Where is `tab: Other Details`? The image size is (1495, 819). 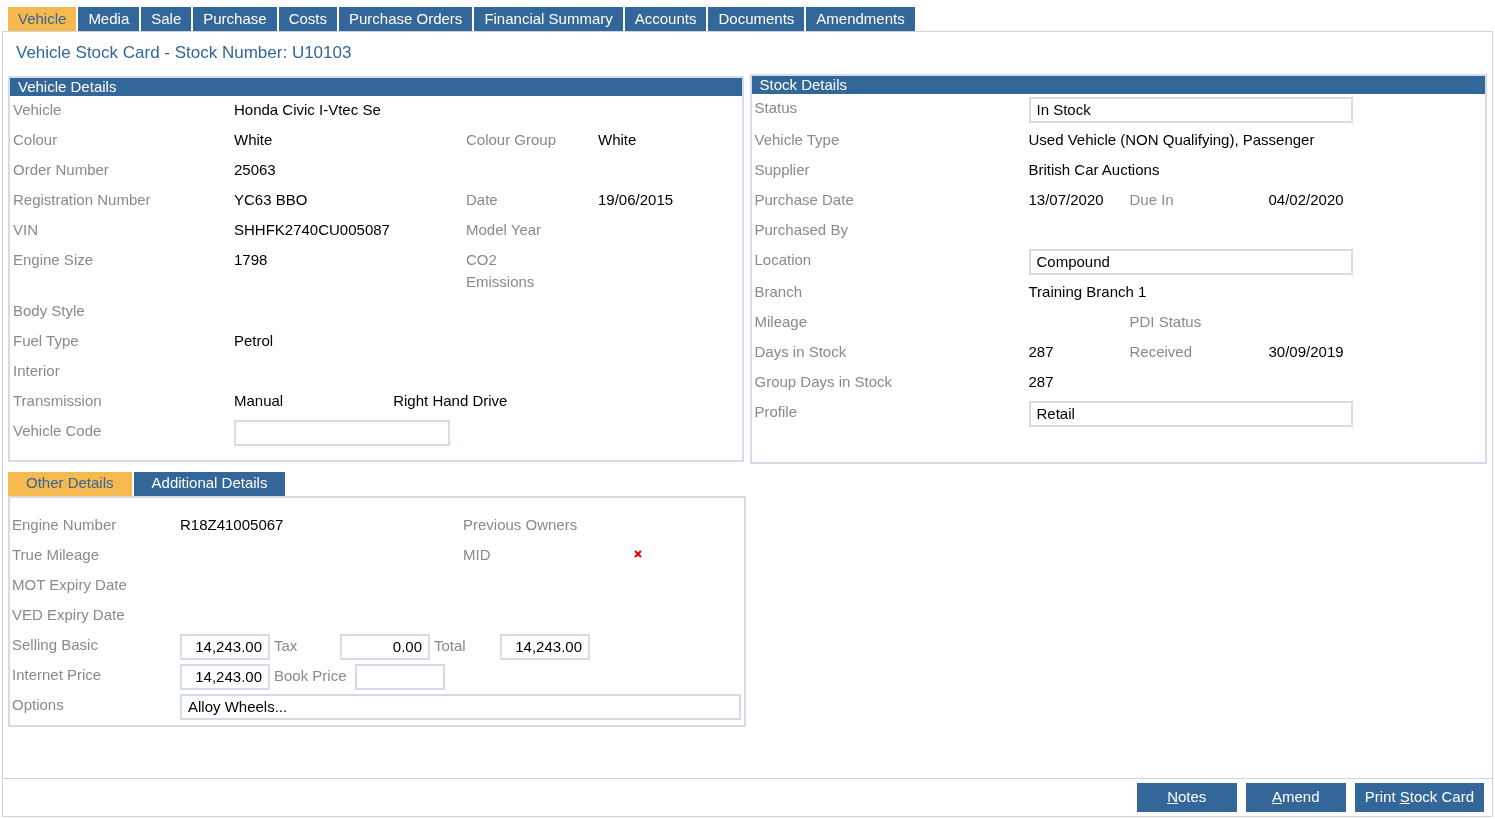 tab: Other Details is located at coordinates (70, 483).